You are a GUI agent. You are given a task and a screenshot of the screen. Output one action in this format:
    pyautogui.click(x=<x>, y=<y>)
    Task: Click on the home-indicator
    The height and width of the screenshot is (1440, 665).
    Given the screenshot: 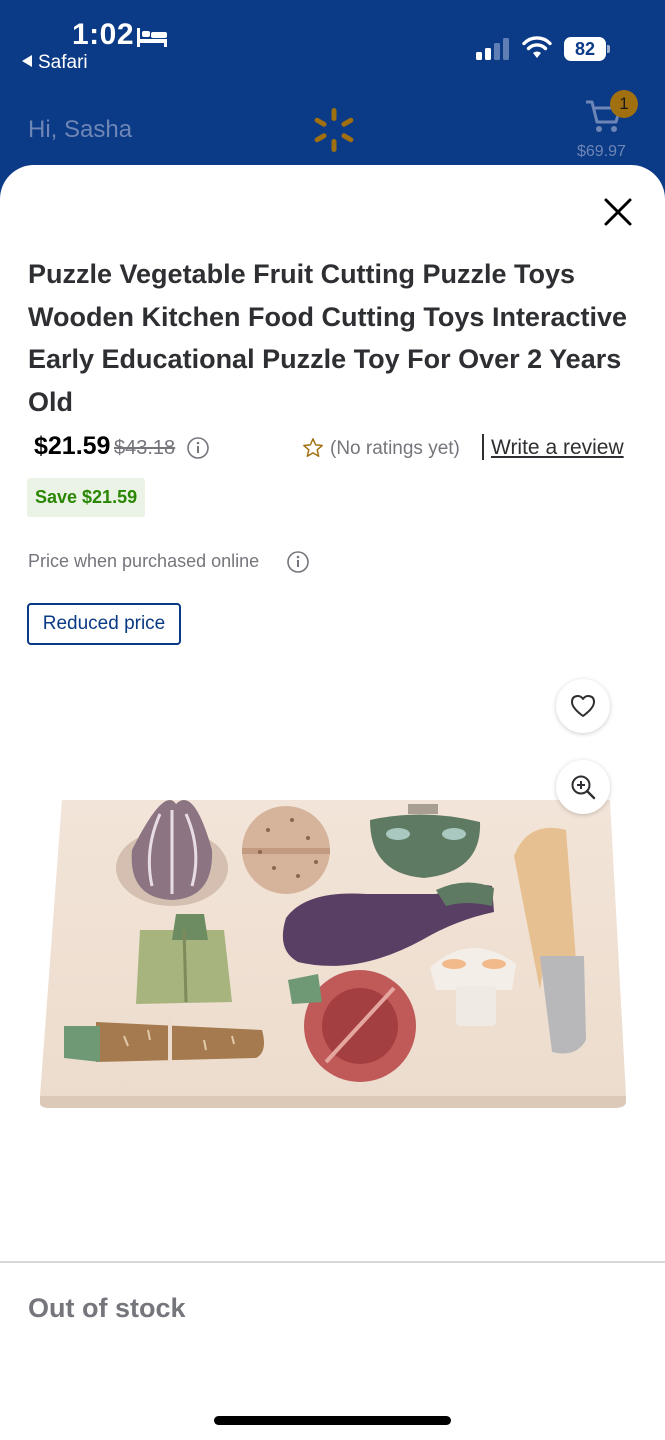 What is the action you would take?
    pyautogui.click(x=332, y=1420)
    